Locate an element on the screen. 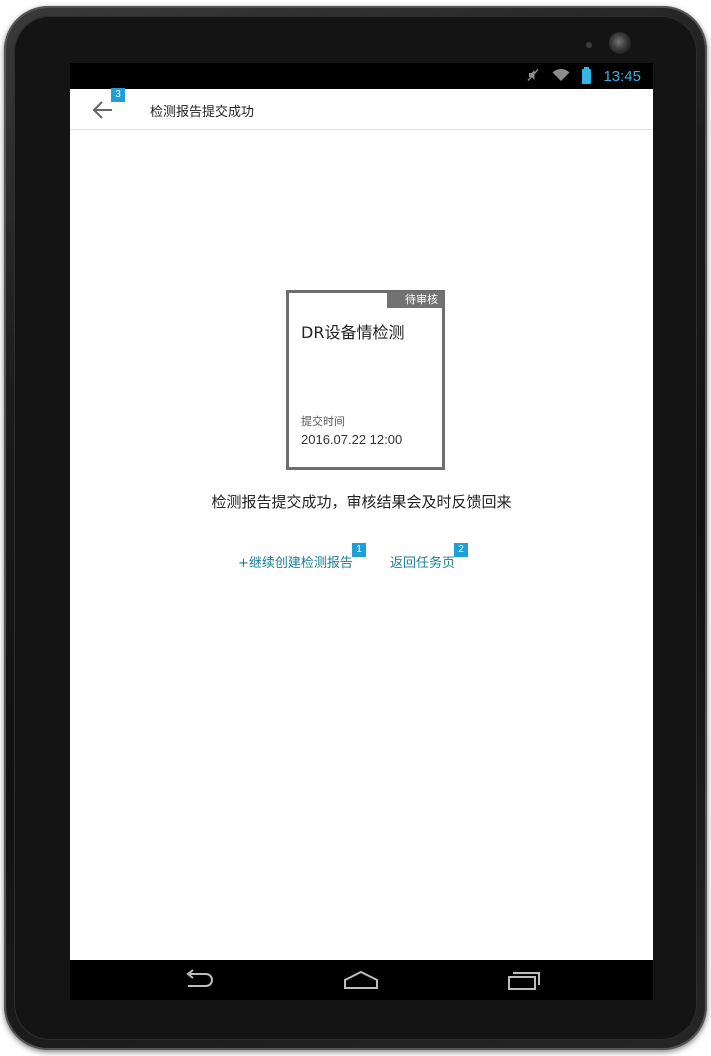 This screenshot has width=711, height=1056. nav-back-button is located at coordinates (198, 980).